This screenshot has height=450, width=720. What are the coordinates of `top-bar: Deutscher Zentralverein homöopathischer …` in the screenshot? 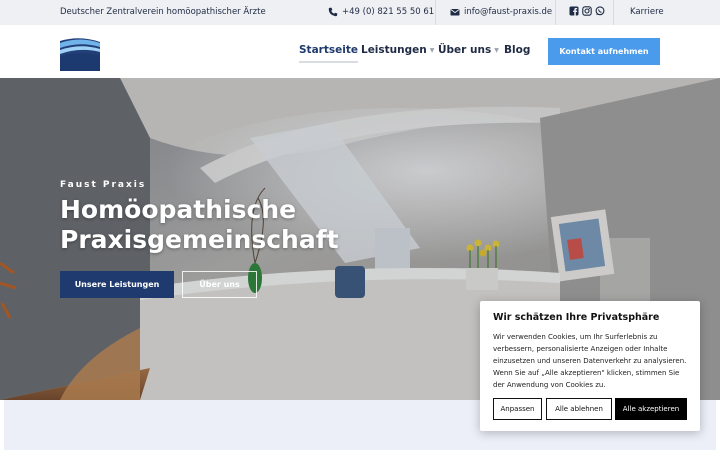 It's located at (360, 12).